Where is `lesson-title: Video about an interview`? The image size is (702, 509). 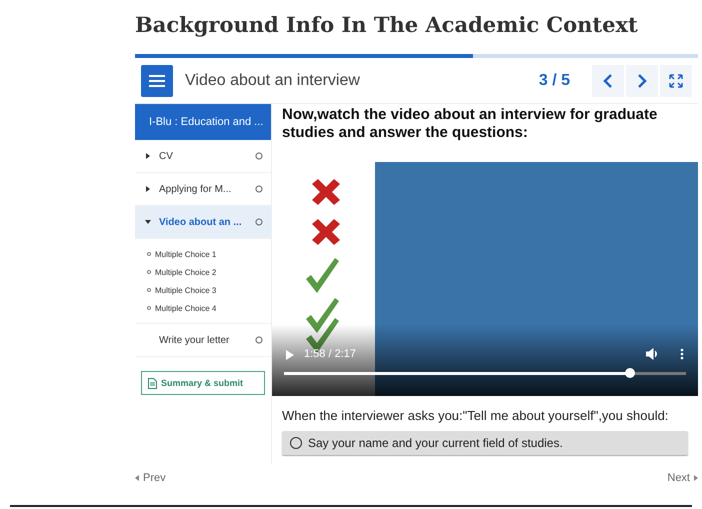 lesson-title: Video about an interview is located at coordinates (273, 81).